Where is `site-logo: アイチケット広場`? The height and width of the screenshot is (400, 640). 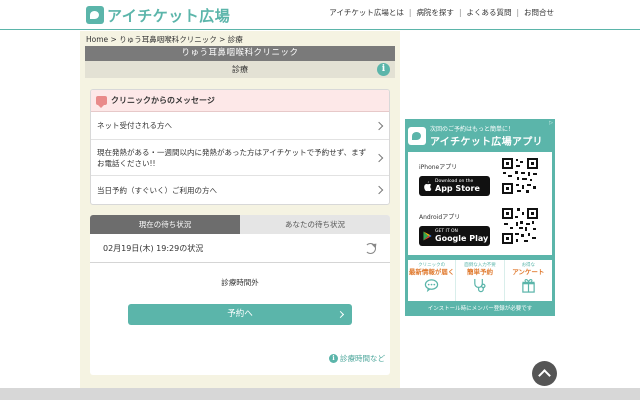 site-logo: アイチケット広場 is located at coordinates (158, 15).